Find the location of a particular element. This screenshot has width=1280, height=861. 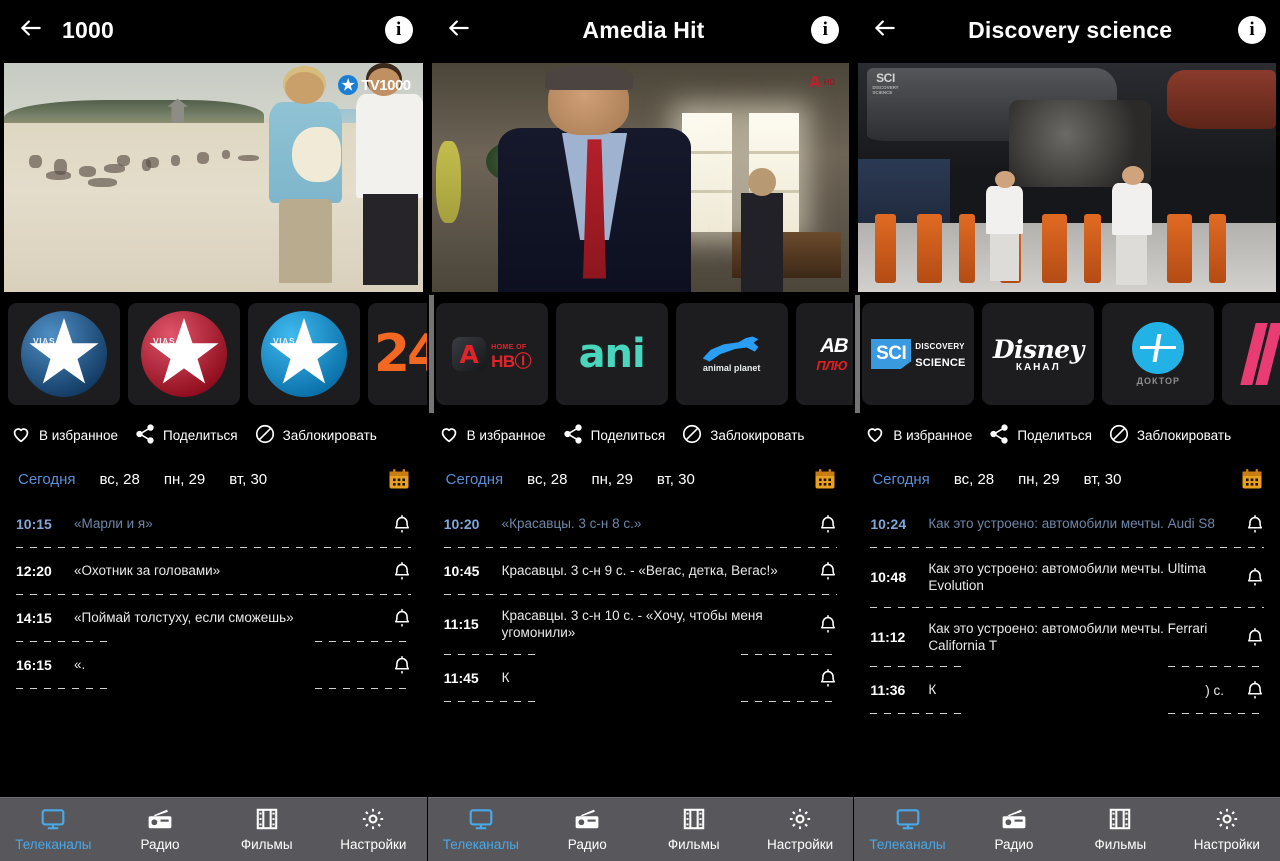

video-player: SCI DISCOVERY SCIENCE is located at coordinates (1067, 177).